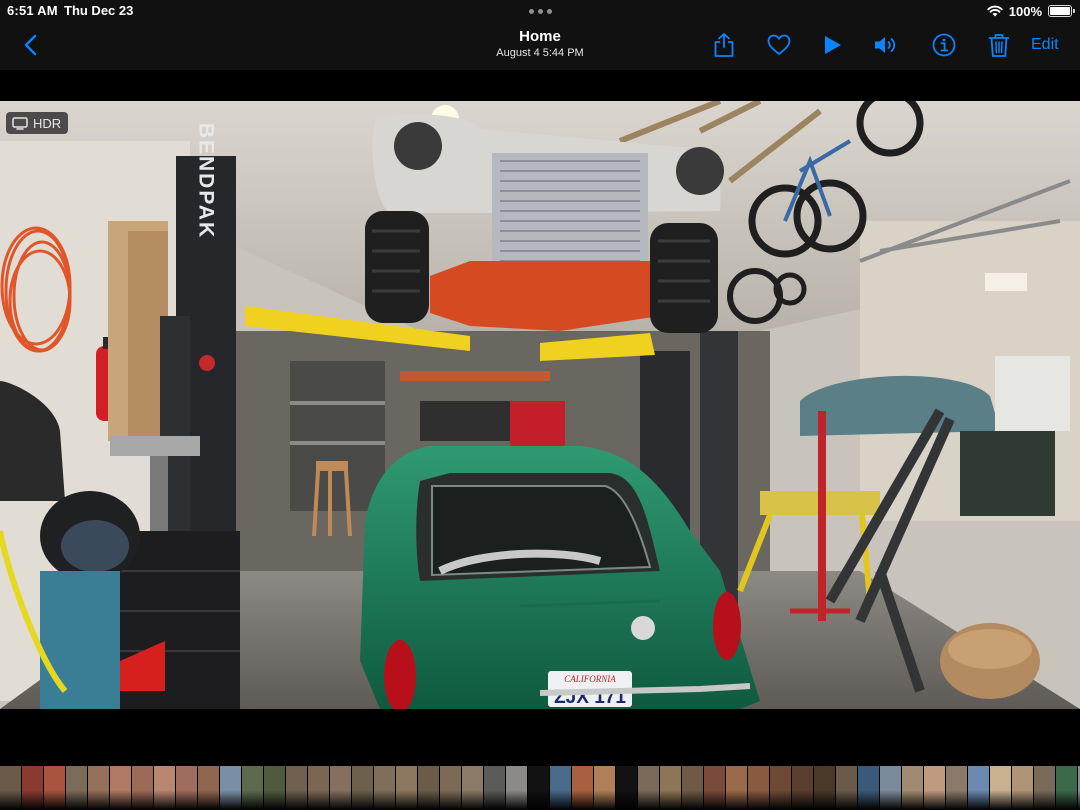 The image size is (1080, 810). Describe the element at coordinates (1045, 45) in the screenshot. I see `edit-button: Edit` at that location.